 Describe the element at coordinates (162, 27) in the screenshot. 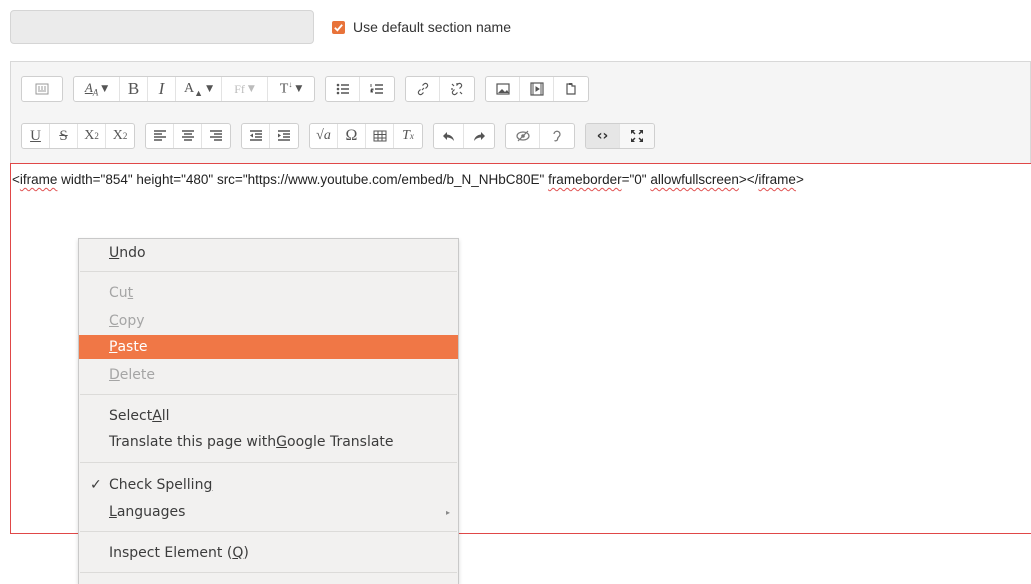

I see `section-name-input` at that location.